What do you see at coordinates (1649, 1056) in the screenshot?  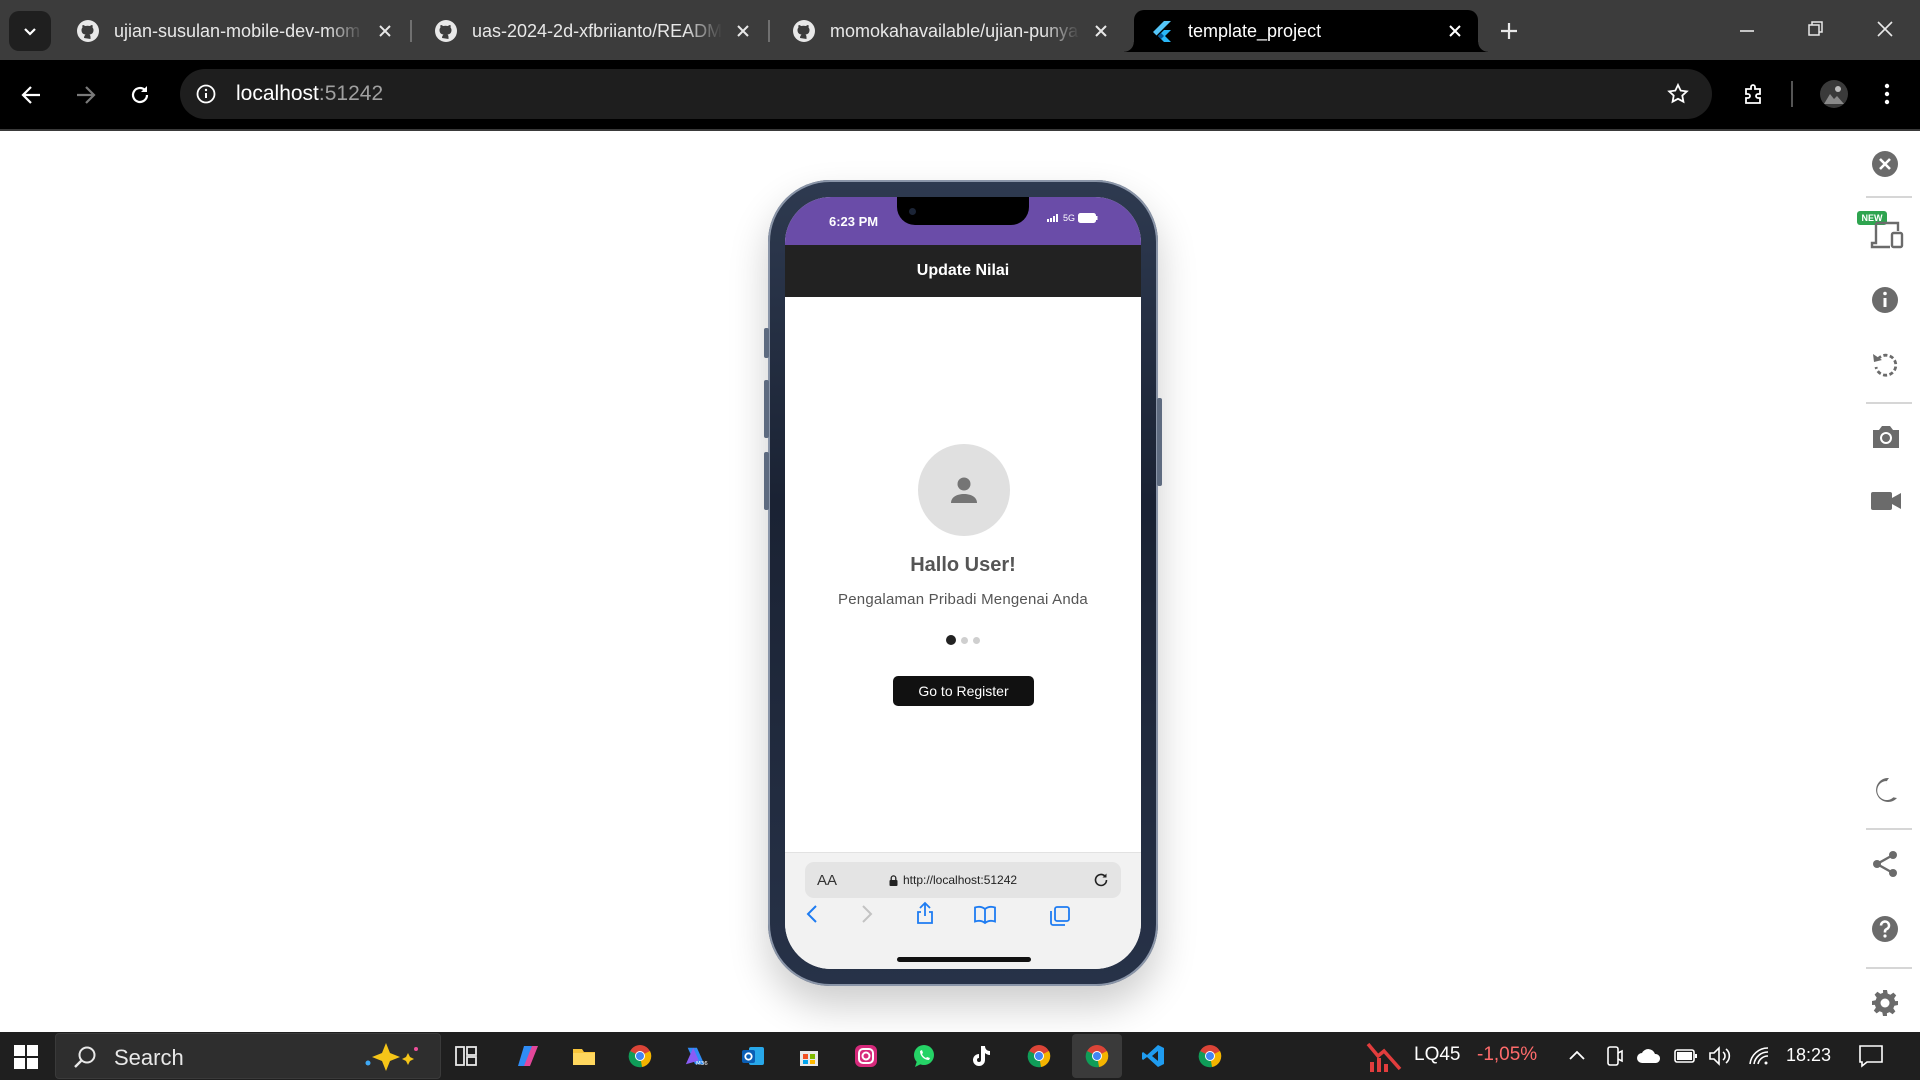 I see `onedrive-icon` at bounding box center [1649, 1056].